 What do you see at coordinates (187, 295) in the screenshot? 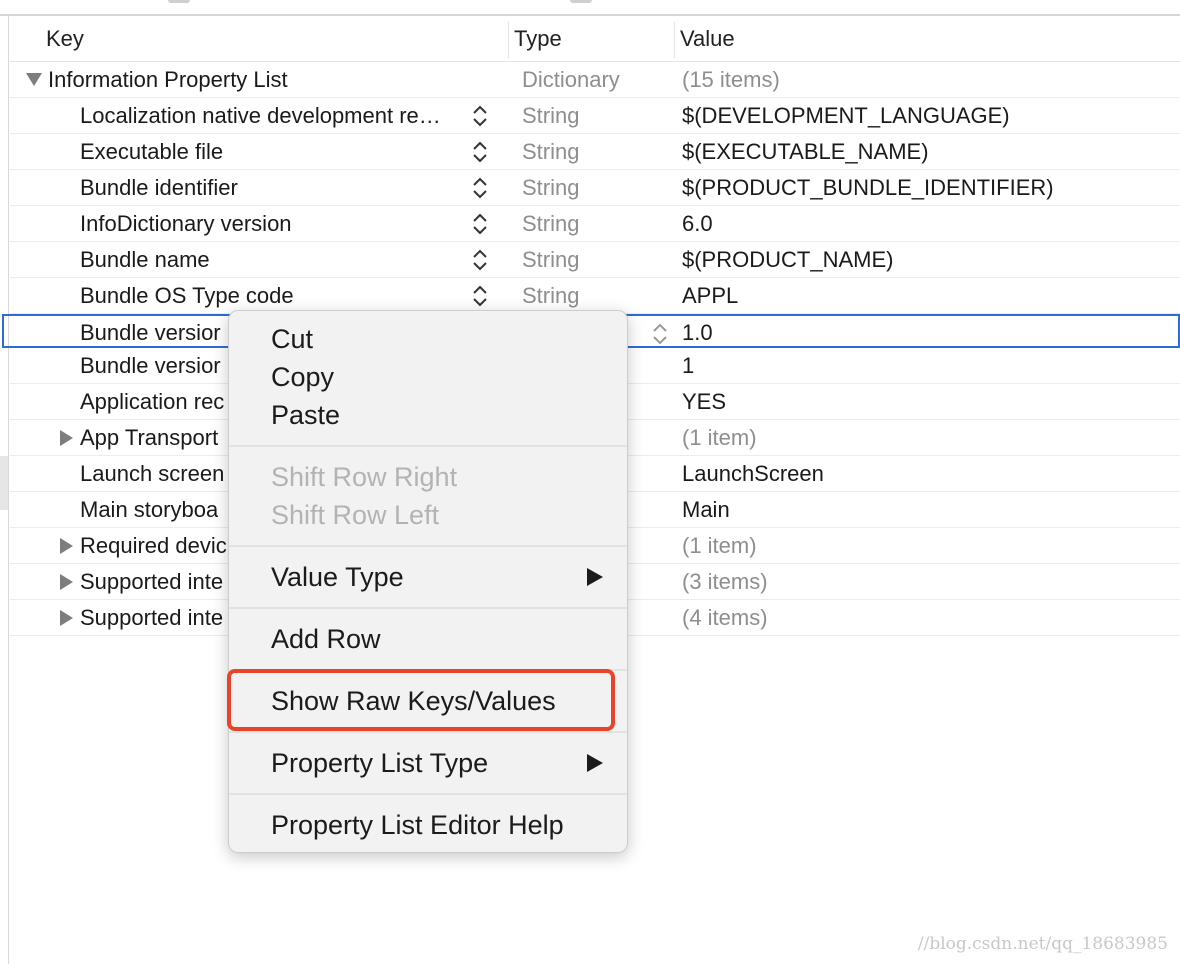
I see `row-key: Bundle OS Type code` at bounding box center [187, 295].